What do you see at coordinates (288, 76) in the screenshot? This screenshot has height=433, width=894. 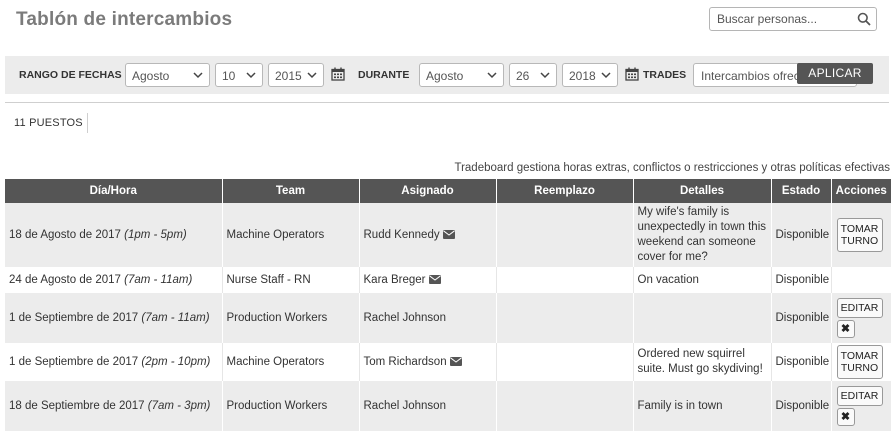 I see `from-year-value: 2015` at bounding box center [288, 76].